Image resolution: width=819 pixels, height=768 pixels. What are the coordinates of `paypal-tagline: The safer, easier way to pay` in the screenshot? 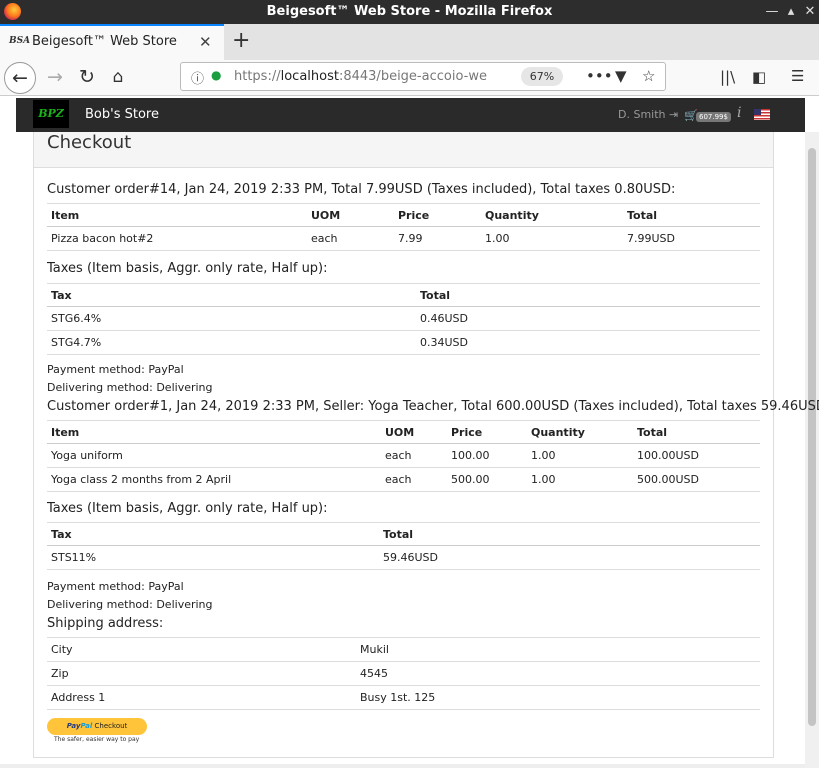 It's located at (97, 739).